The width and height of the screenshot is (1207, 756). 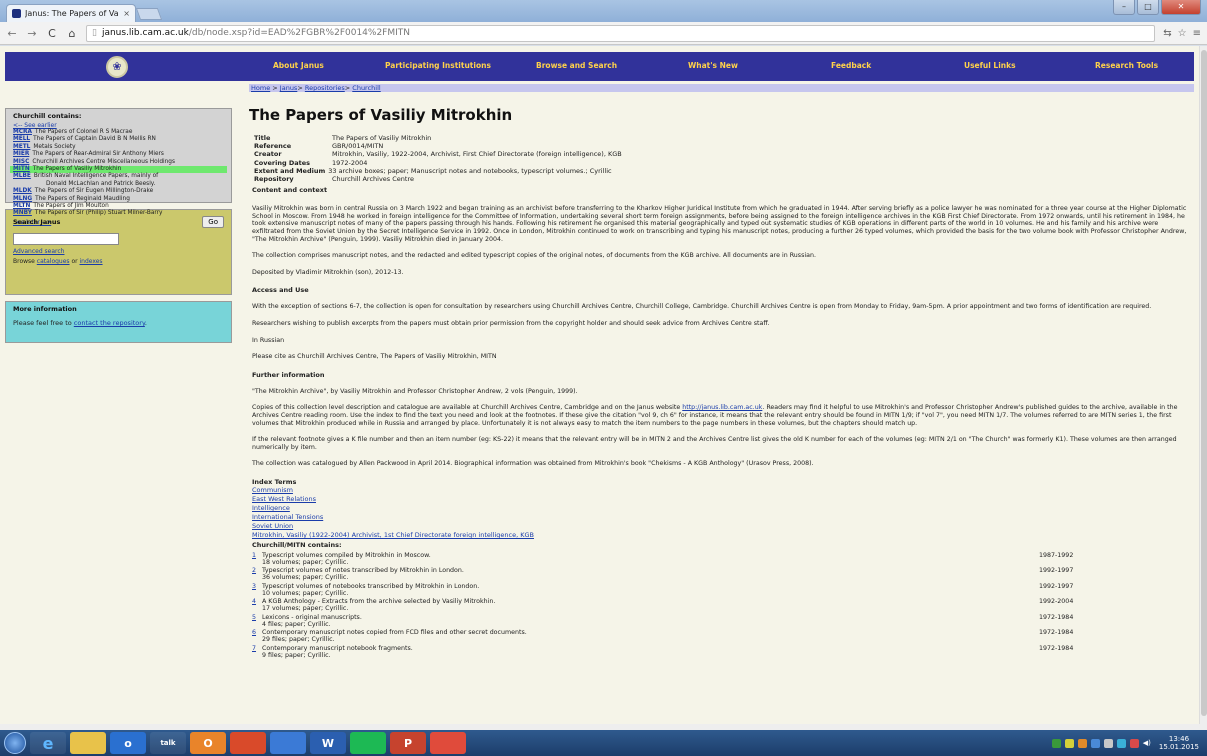 I want to click on chrome-icon, so click(x=448, y=743).